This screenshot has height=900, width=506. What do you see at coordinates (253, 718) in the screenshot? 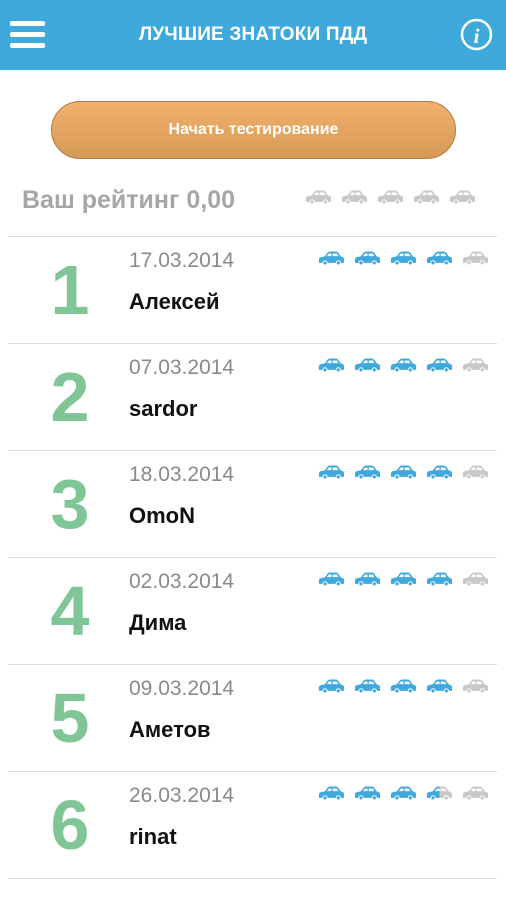
I see `leaderboard-row: 5 09.03.2014 Аметов` at bounding box center [253, 718].